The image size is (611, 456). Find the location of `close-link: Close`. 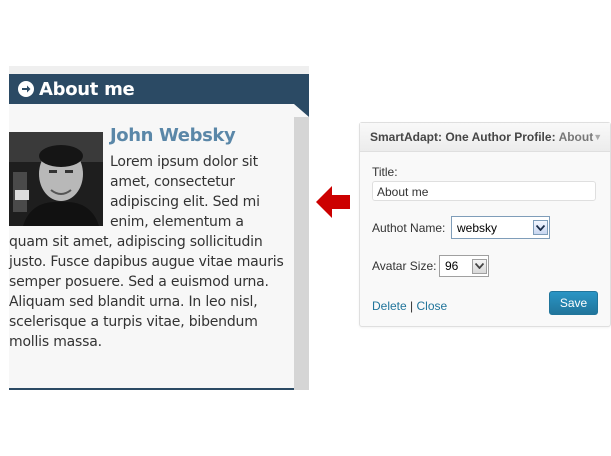

close-link: Close is located at coordinates (432, 306).